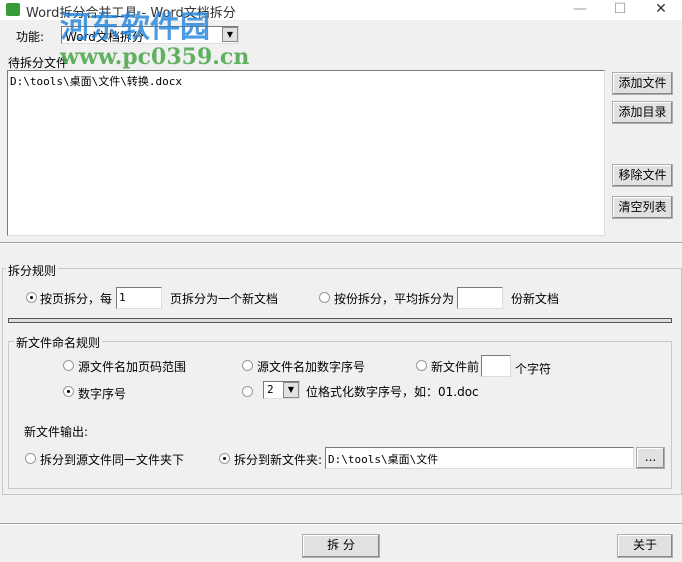 The width and height of the screenshot is (682, 562). What do you see at coordinates (533, 369) in the screenshot?
I see `prefix-suffix: 个字符` at bounding box center [533, 369].